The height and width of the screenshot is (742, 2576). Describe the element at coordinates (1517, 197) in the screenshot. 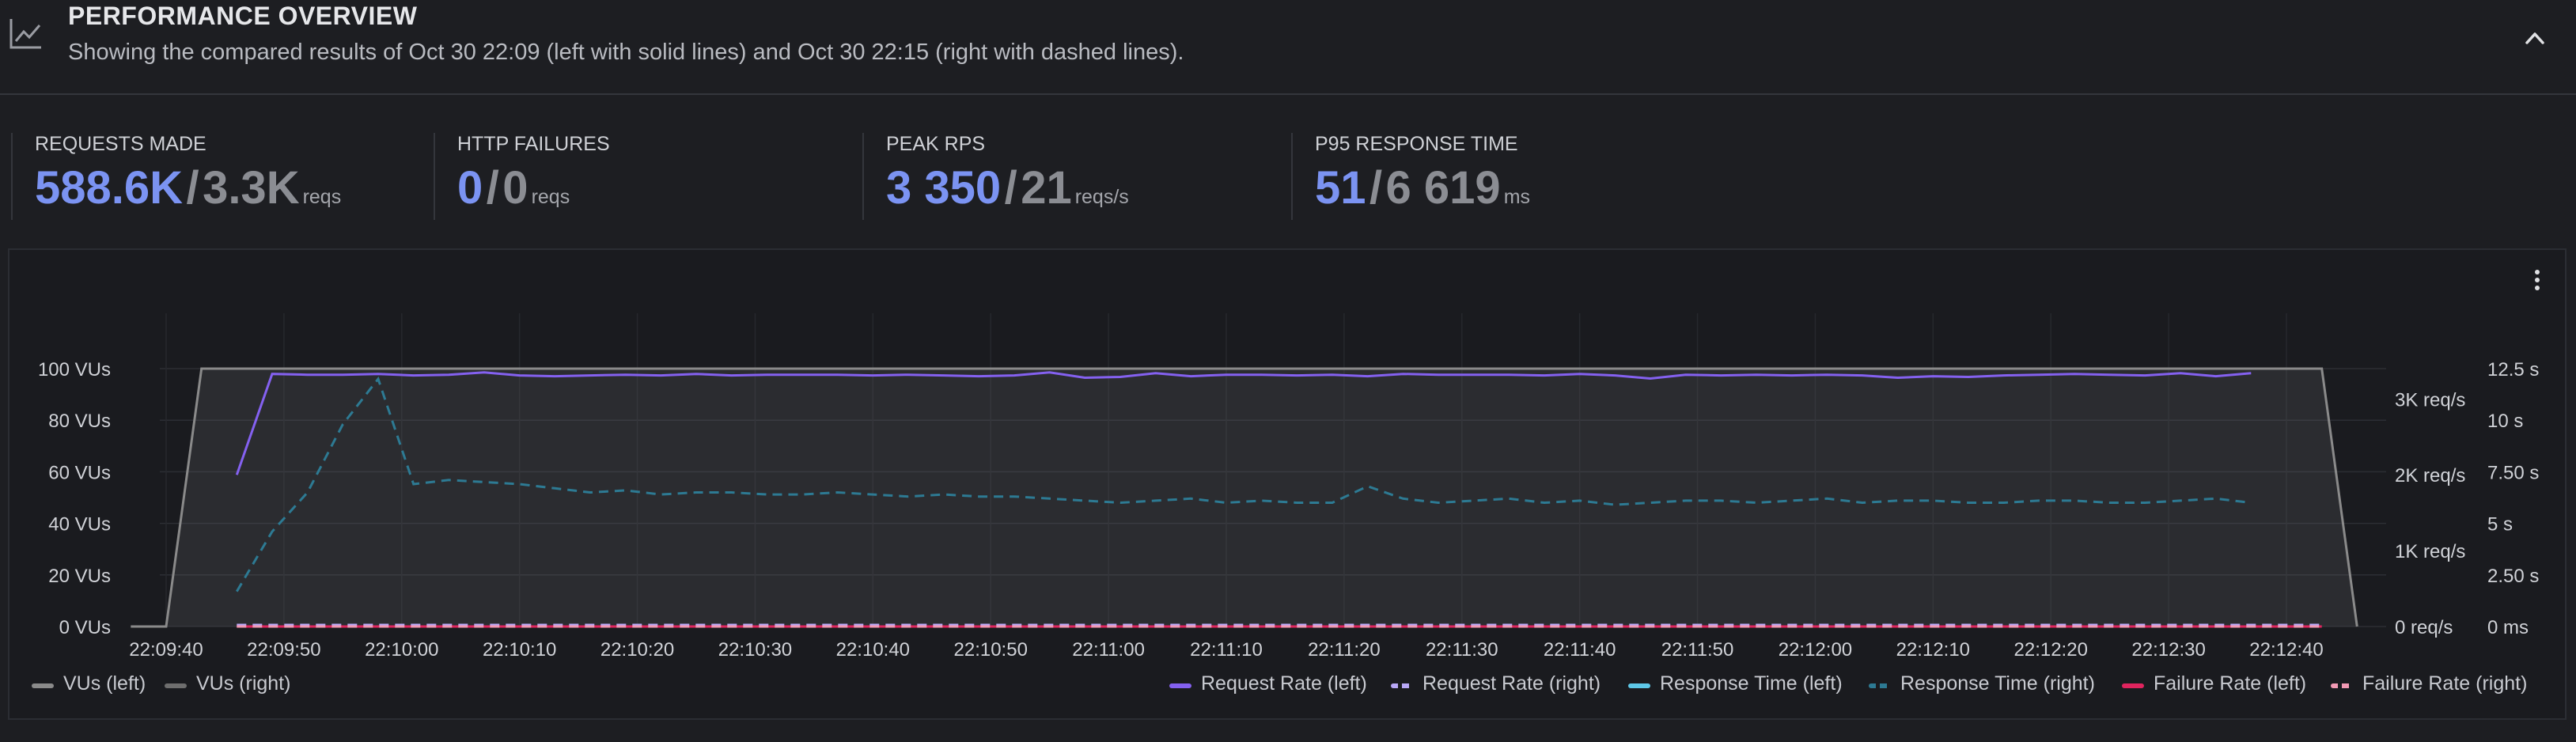

I see `stat-unit: ms` at that location.